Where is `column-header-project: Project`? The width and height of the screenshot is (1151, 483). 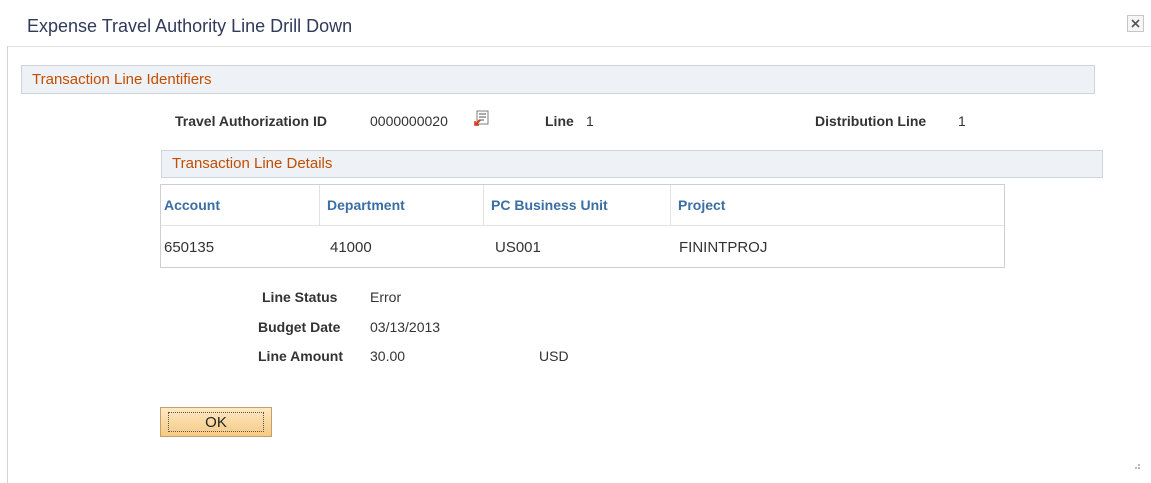 column-header-project: Project is located at coordinates (702, 205).